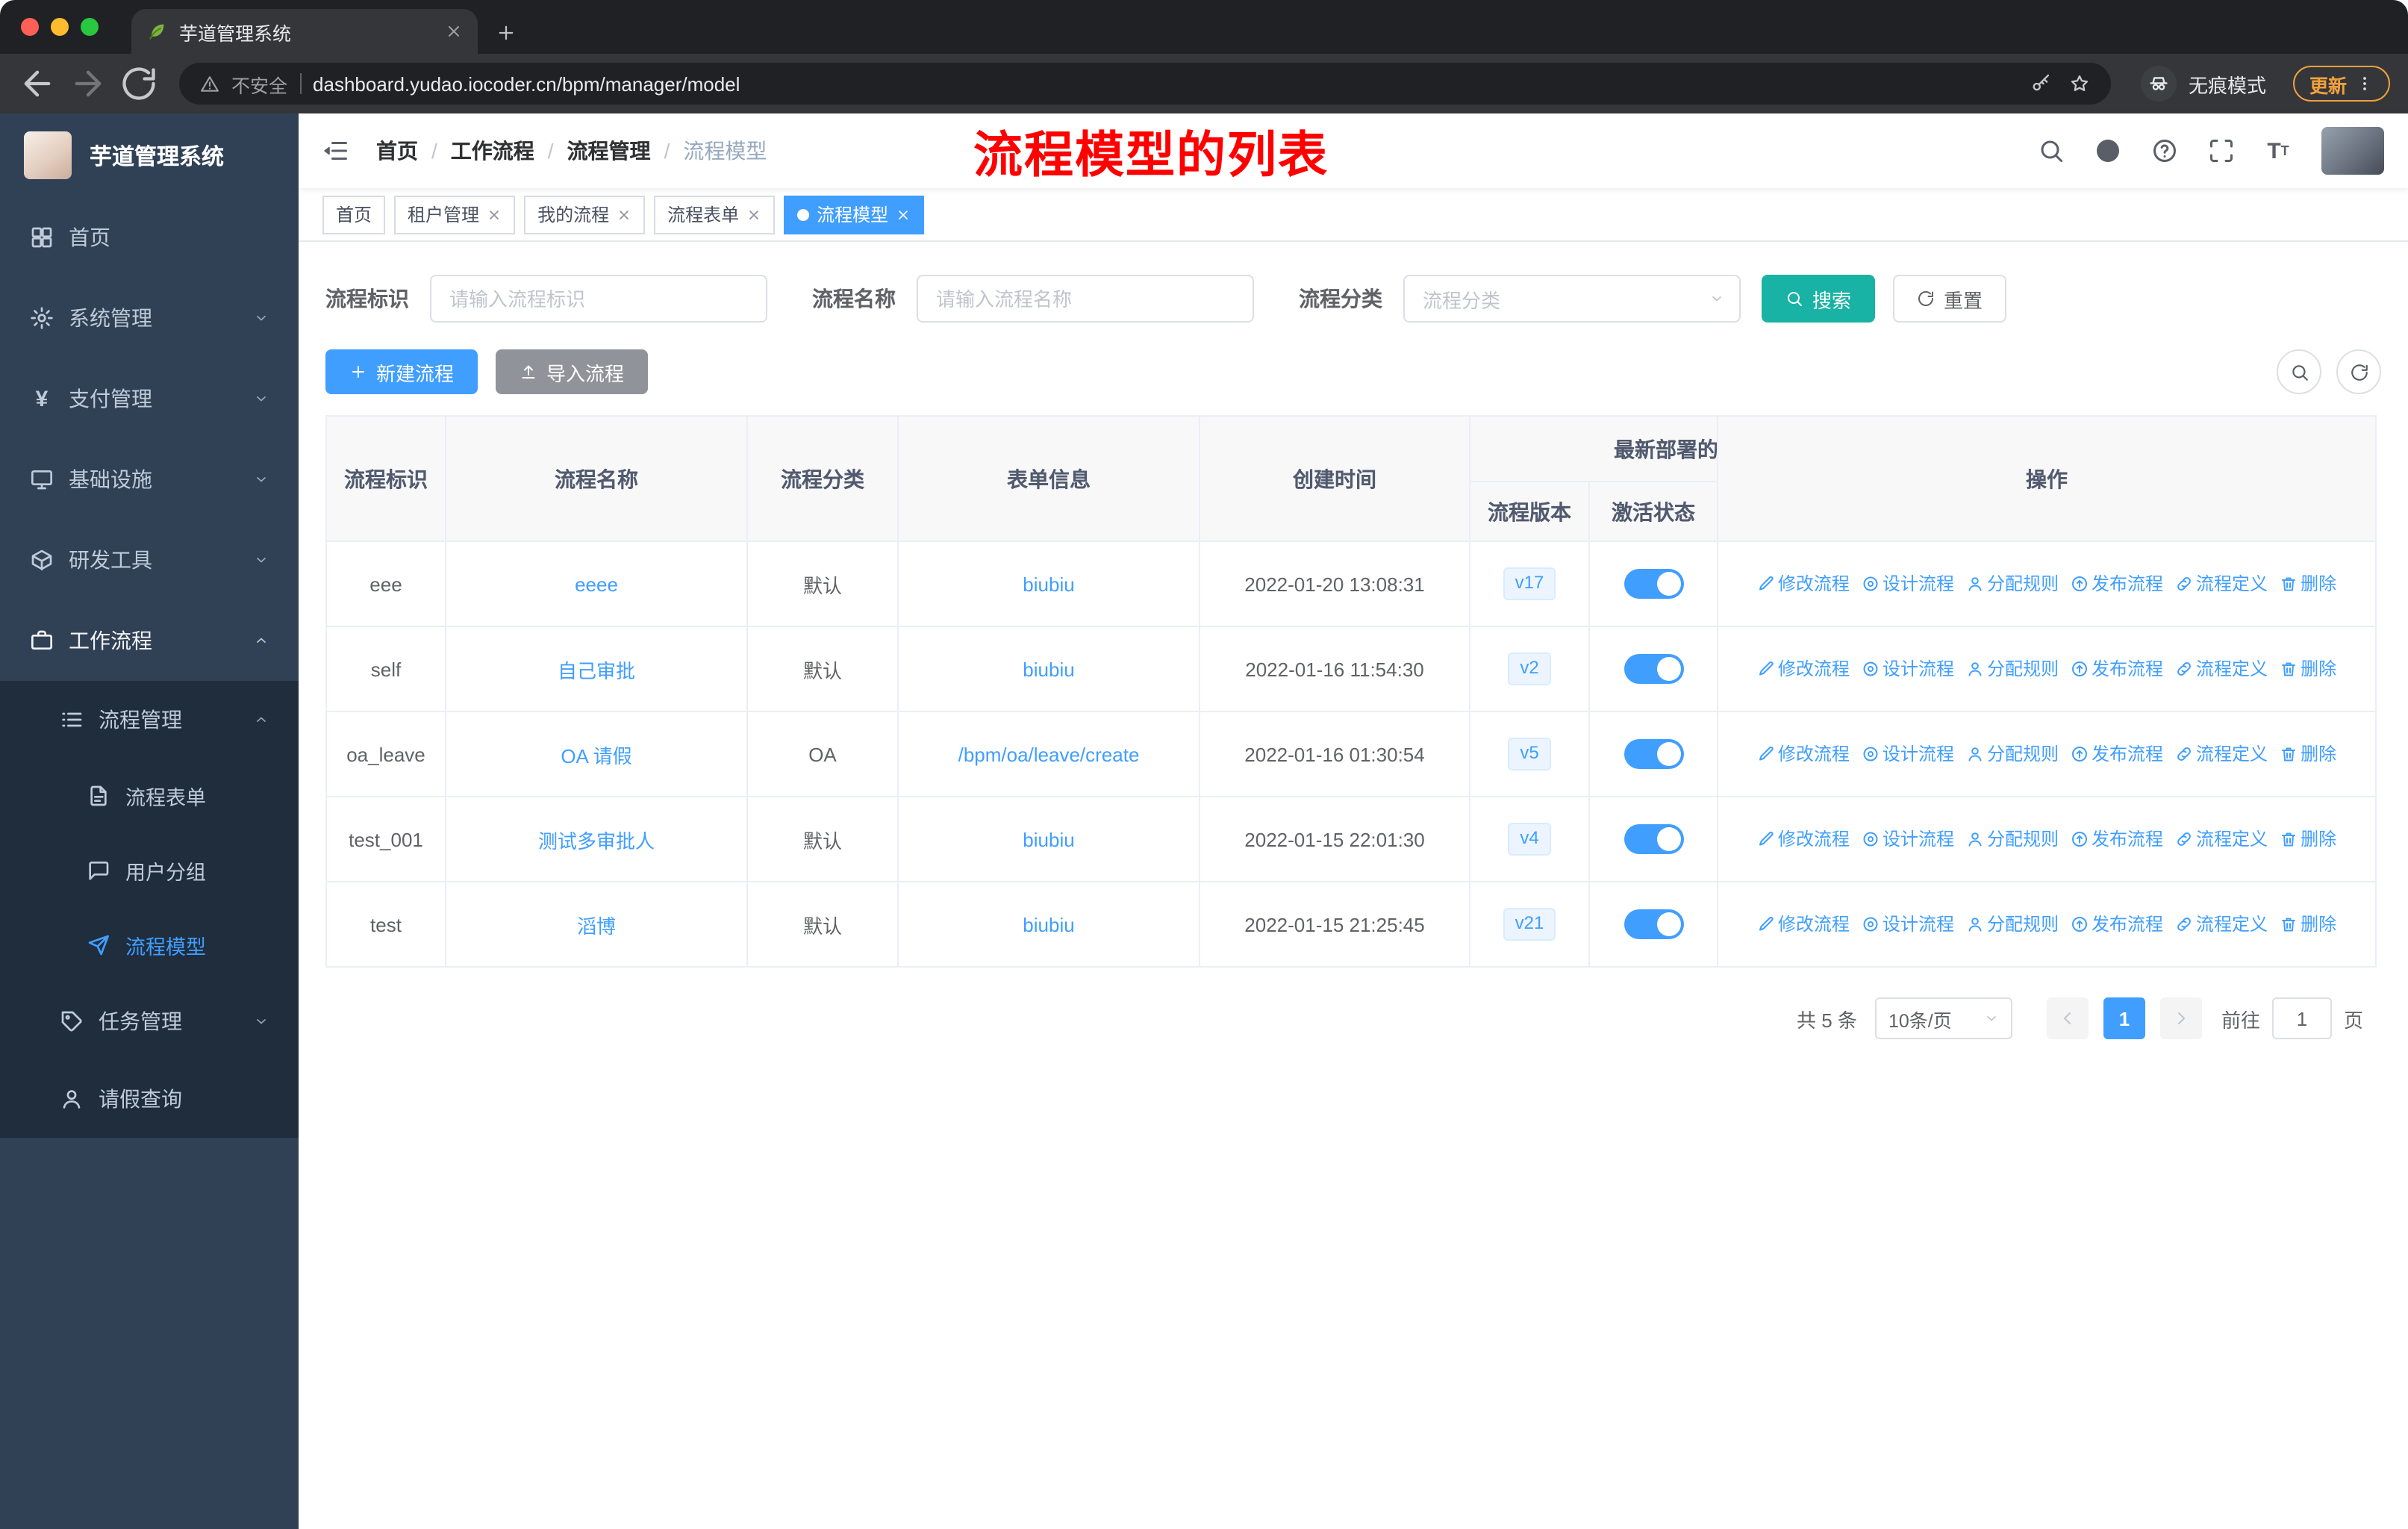 This screenshot has width=2408, height=1529. What do you see at coordinates (2107, 150) in the screenshot?
I see `github-icon` at bounding box center [2107, 150].